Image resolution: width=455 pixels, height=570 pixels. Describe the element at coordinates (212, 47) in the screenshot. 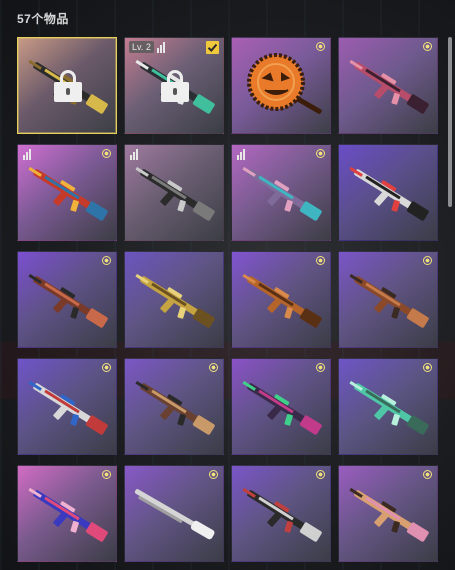

I see `equipped-check-icon` at that location.